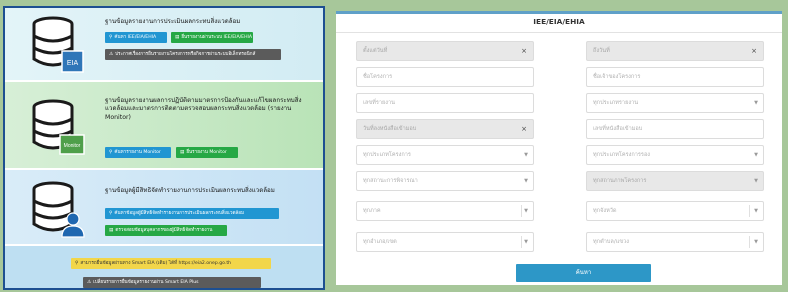 The height and width of the screenshot is (292, 788). Describe the element at coordinates (58, 44) in the screenshot. I see `eia-database-icon: EIA` at that location.